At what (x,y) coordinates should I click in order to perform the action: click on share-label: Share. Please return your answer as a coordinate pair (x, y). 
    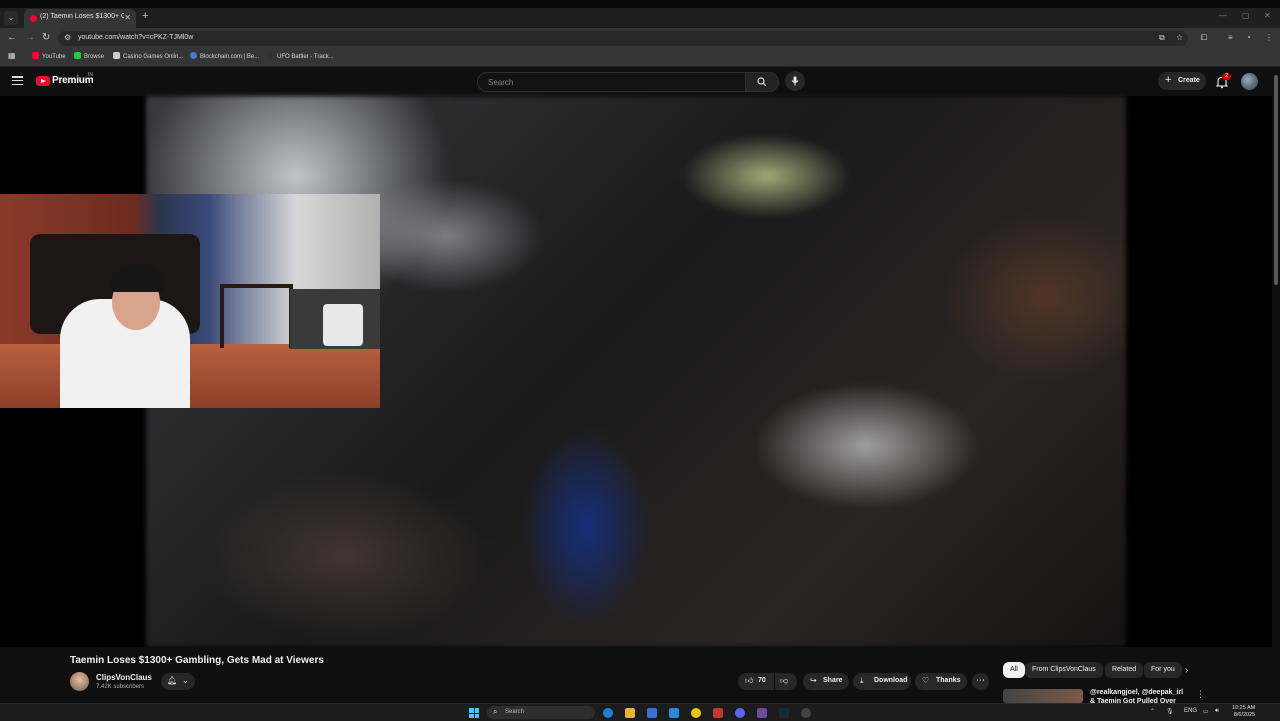
    Looking at the image, I should click on (833, 680).